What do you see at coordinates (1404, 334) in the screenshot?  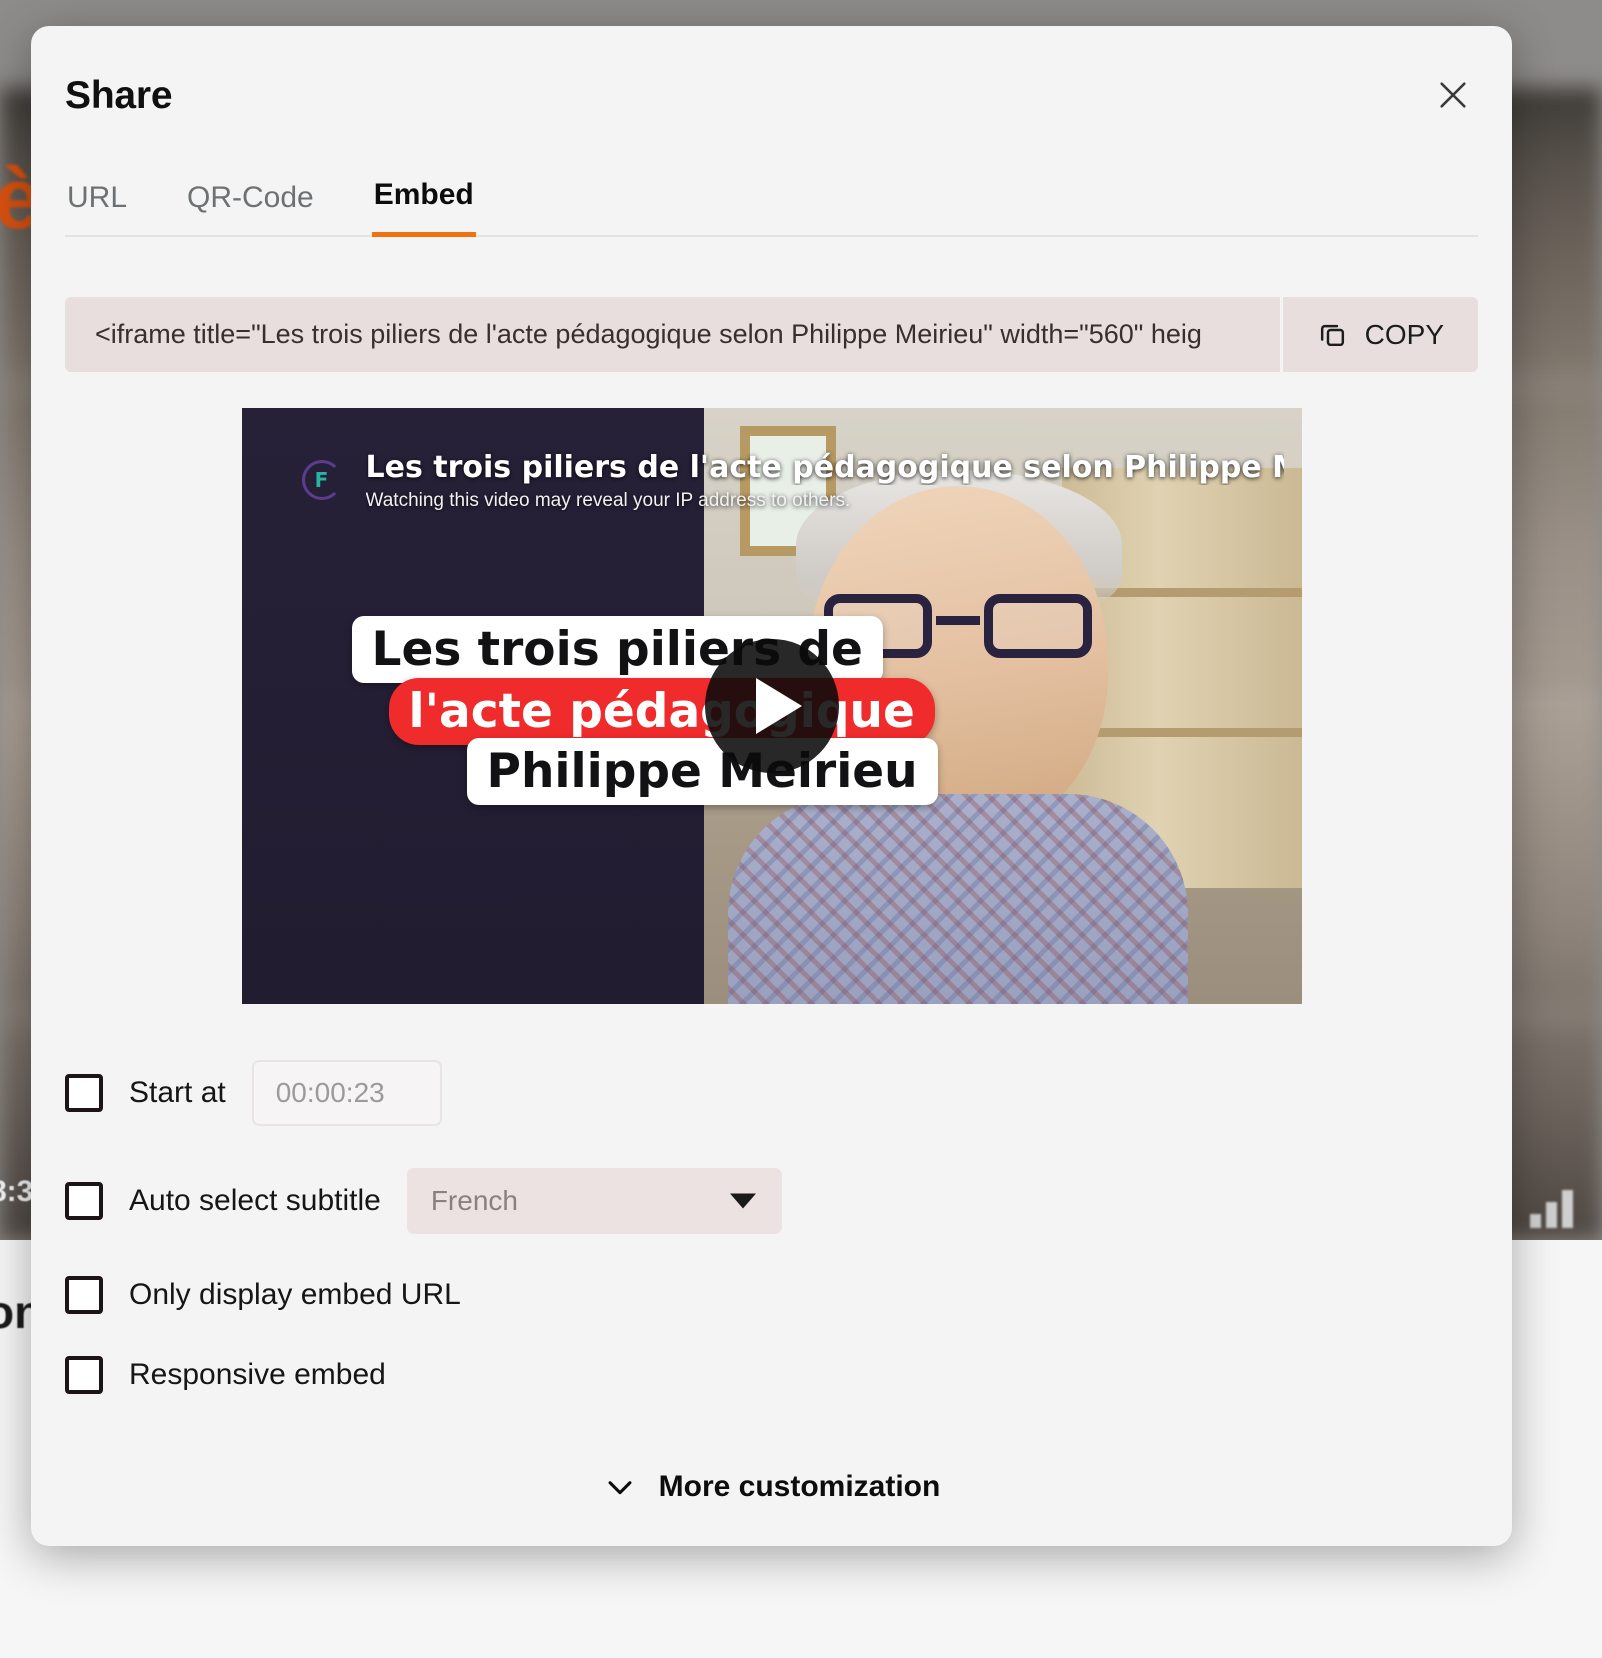 I see `copy-button-label: COPY` at bounding box center [1404, 334].